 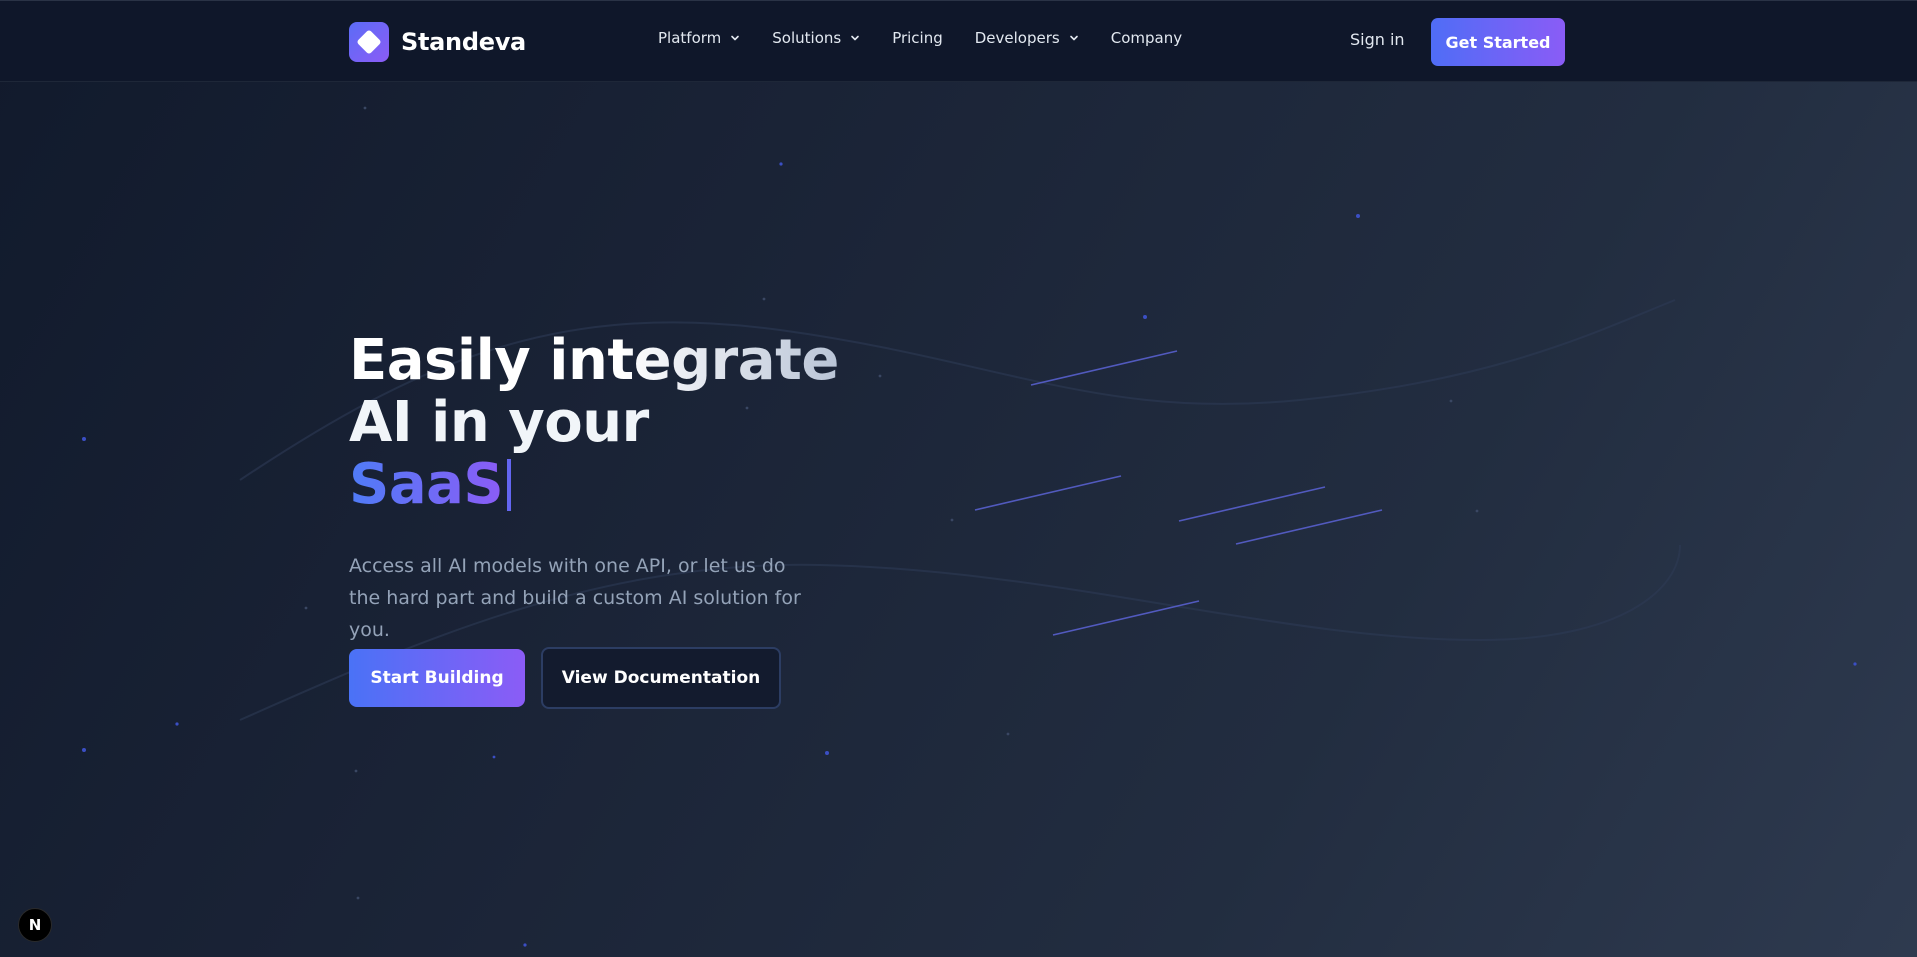 I want to click on nav-item-label: Developers, so click(x=1017, y=38).